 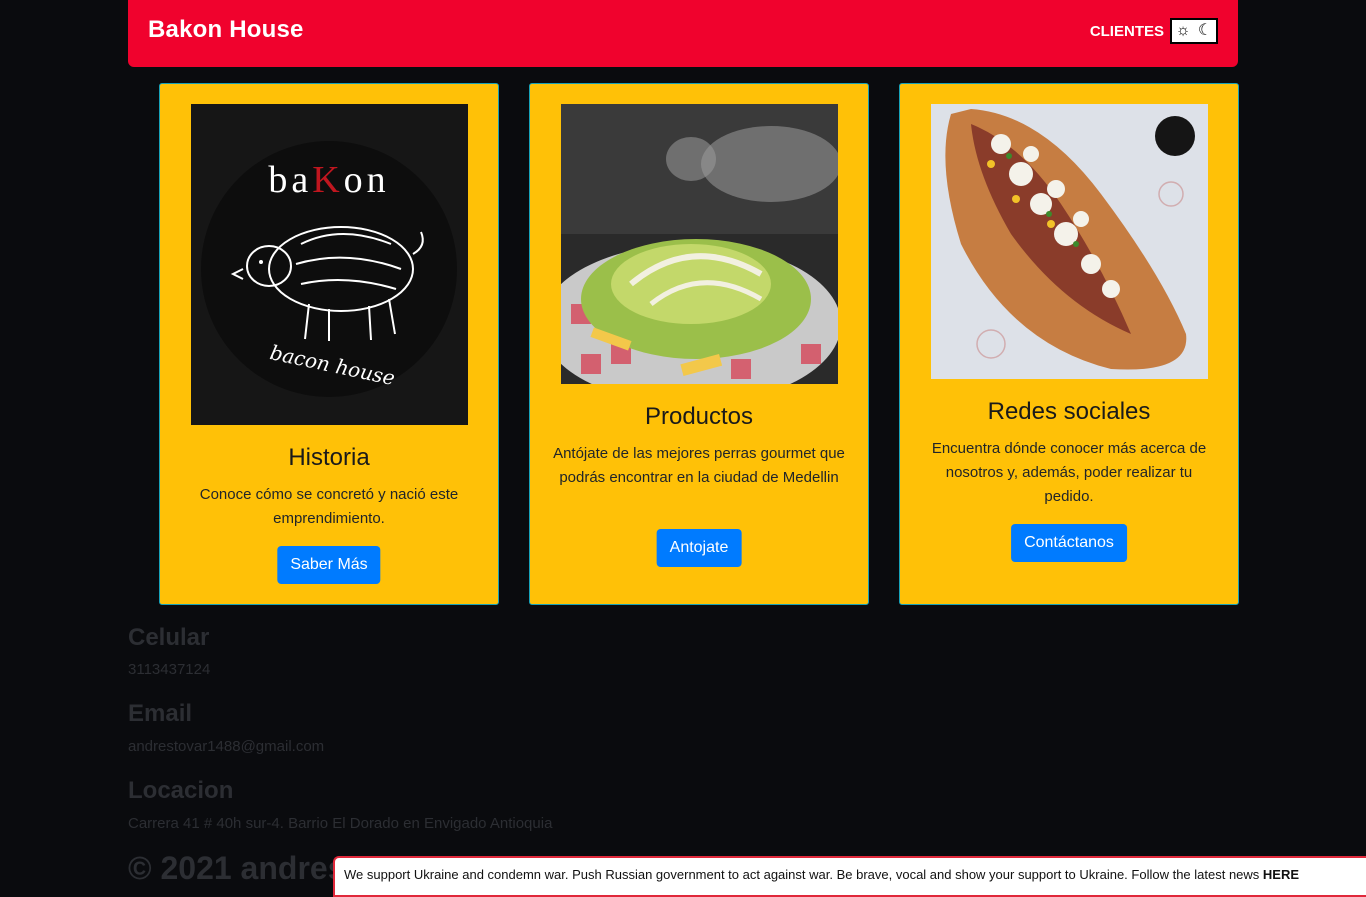 I want to click on banner-link: HERE, so click(x=1281, y=874).